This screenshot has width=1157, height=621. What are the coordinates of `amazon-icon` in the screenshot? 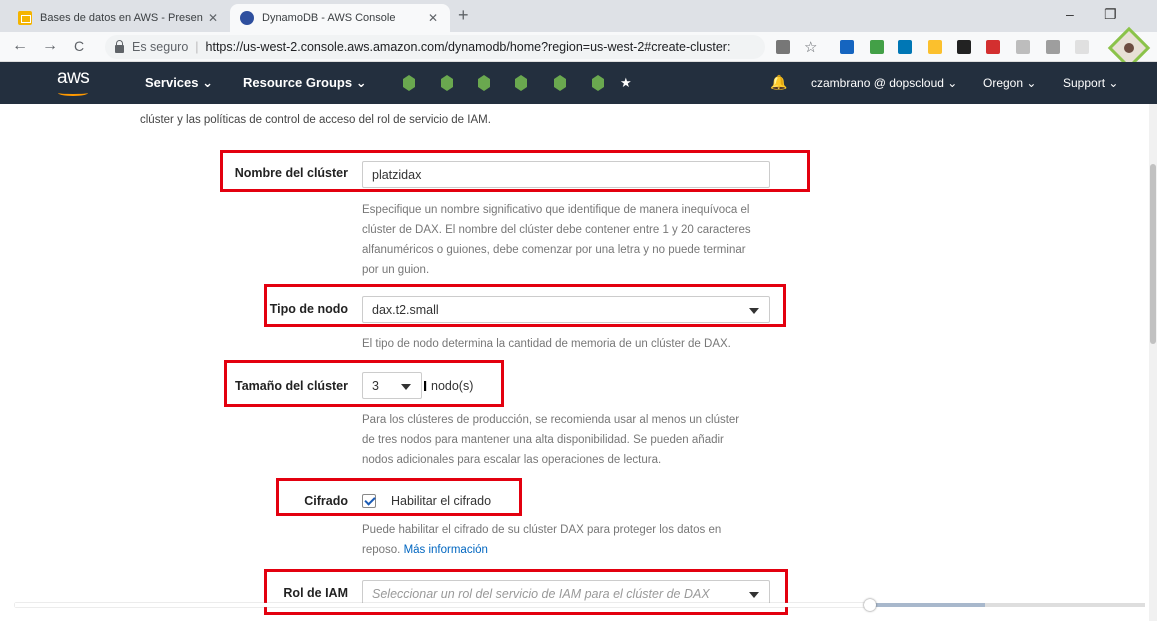 It's located at (964, 47).